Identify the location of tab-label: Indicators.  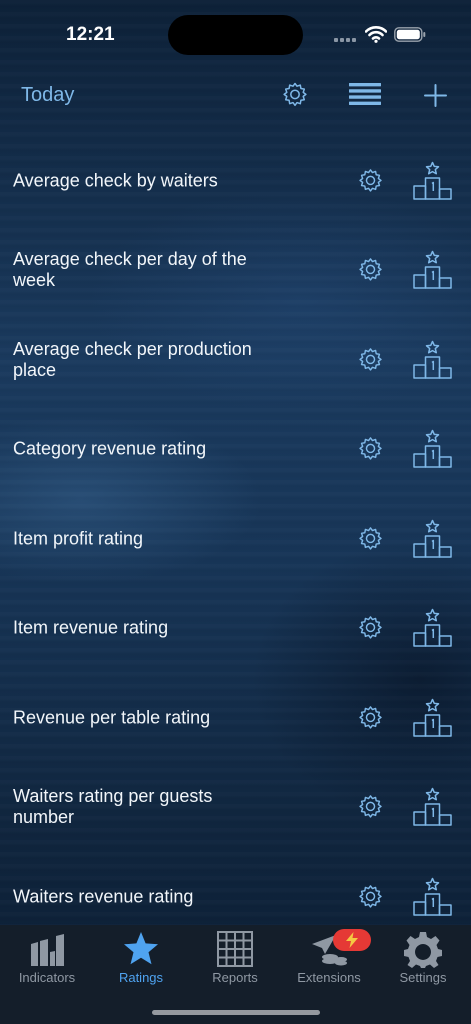
(47, 977).